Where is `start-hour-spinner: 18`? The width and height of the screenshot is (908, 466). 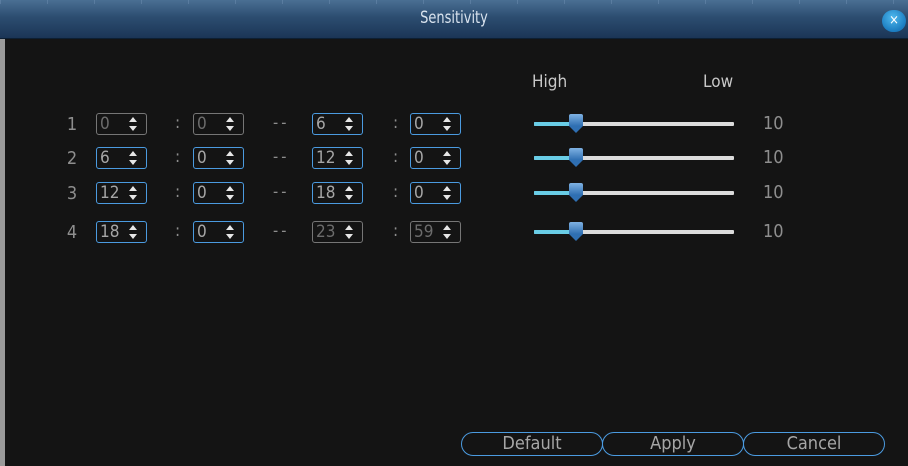
start-hour-spinner: 18 is located at coordinates (121, 232).